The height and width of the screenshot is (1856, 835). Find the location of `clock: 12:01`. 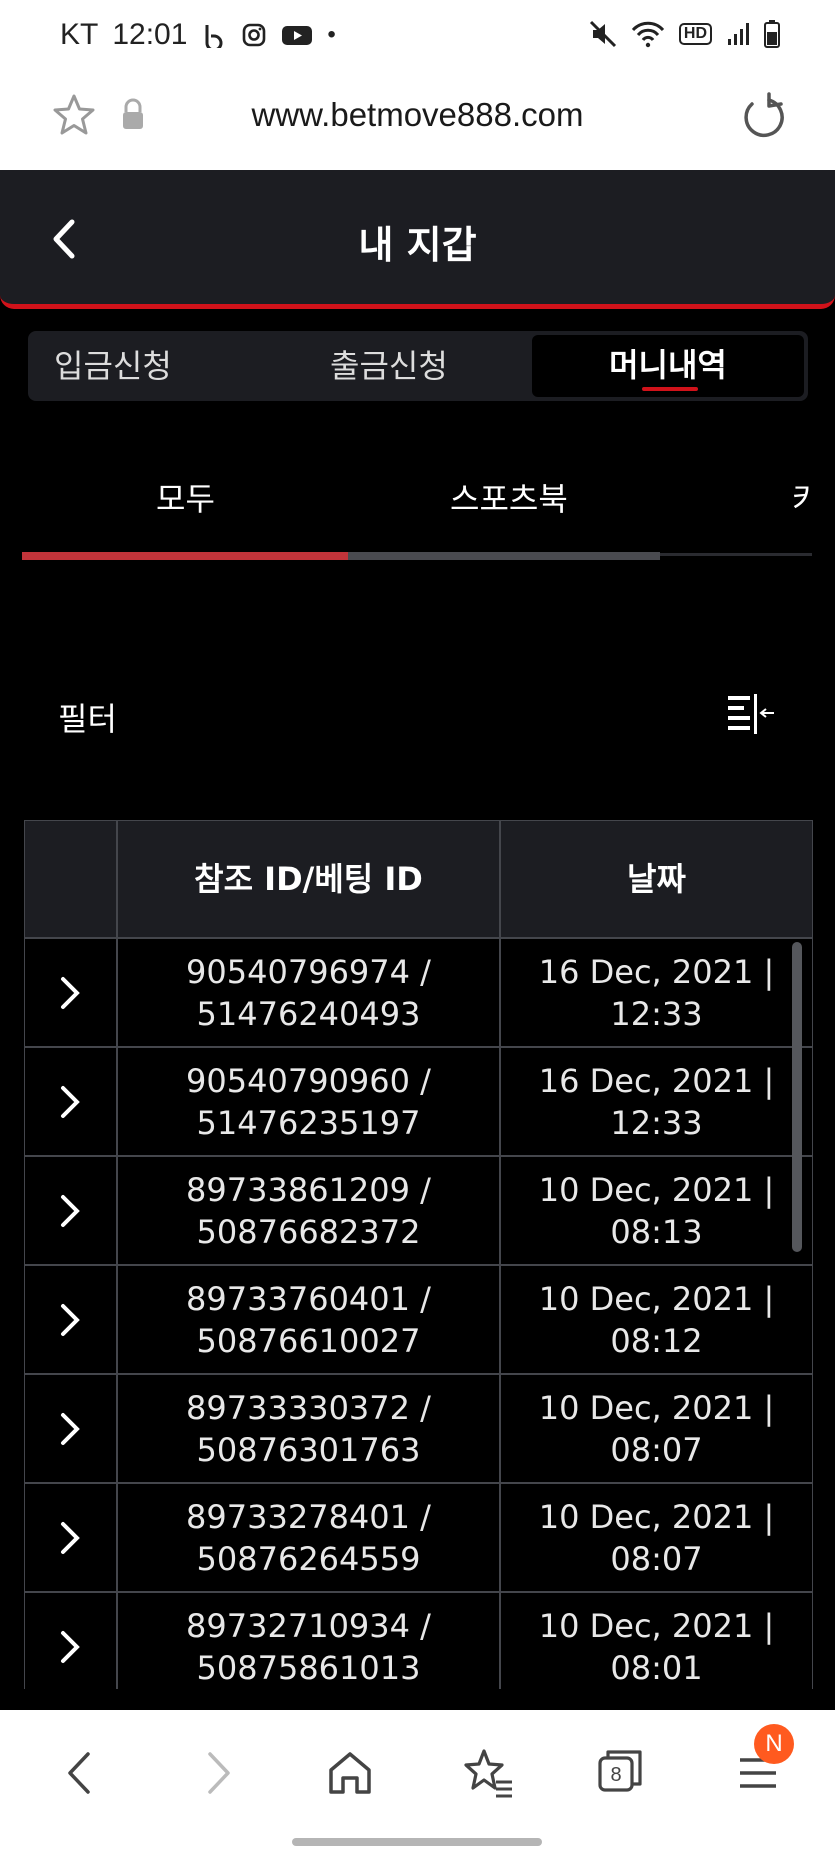

clock: 12:01 is located at coordinates (150, 34).